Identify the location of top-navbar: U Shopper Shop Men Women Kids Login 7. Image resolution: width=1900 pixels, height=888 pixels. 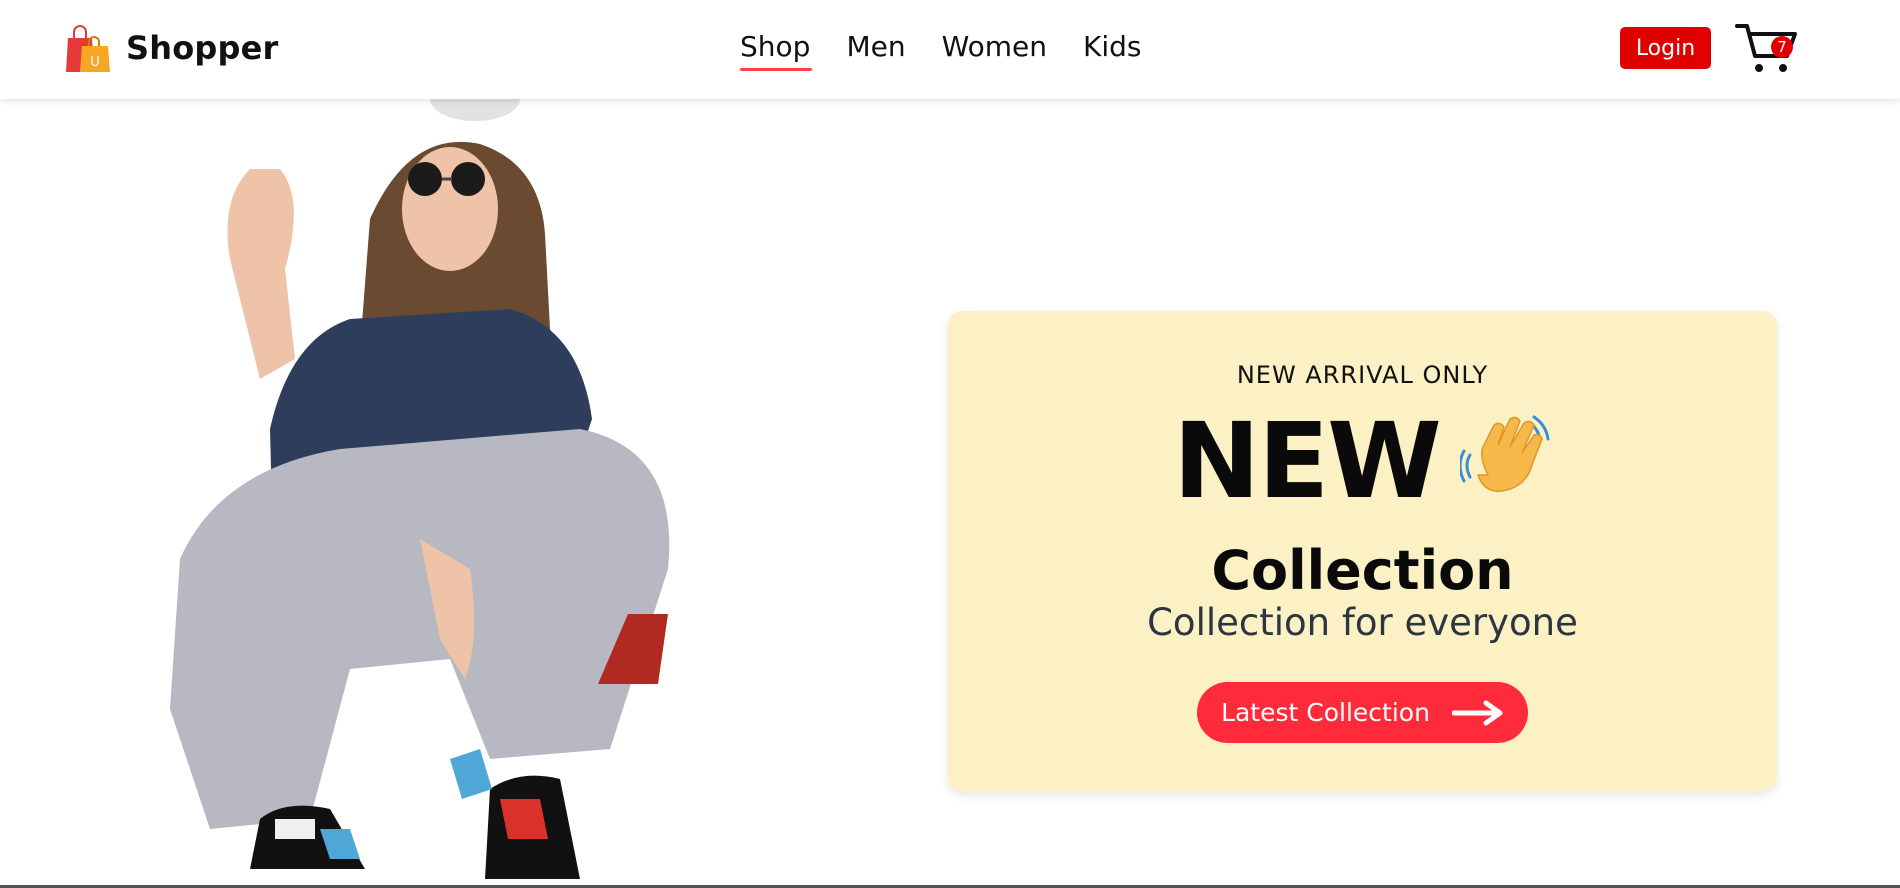
(950, 49).